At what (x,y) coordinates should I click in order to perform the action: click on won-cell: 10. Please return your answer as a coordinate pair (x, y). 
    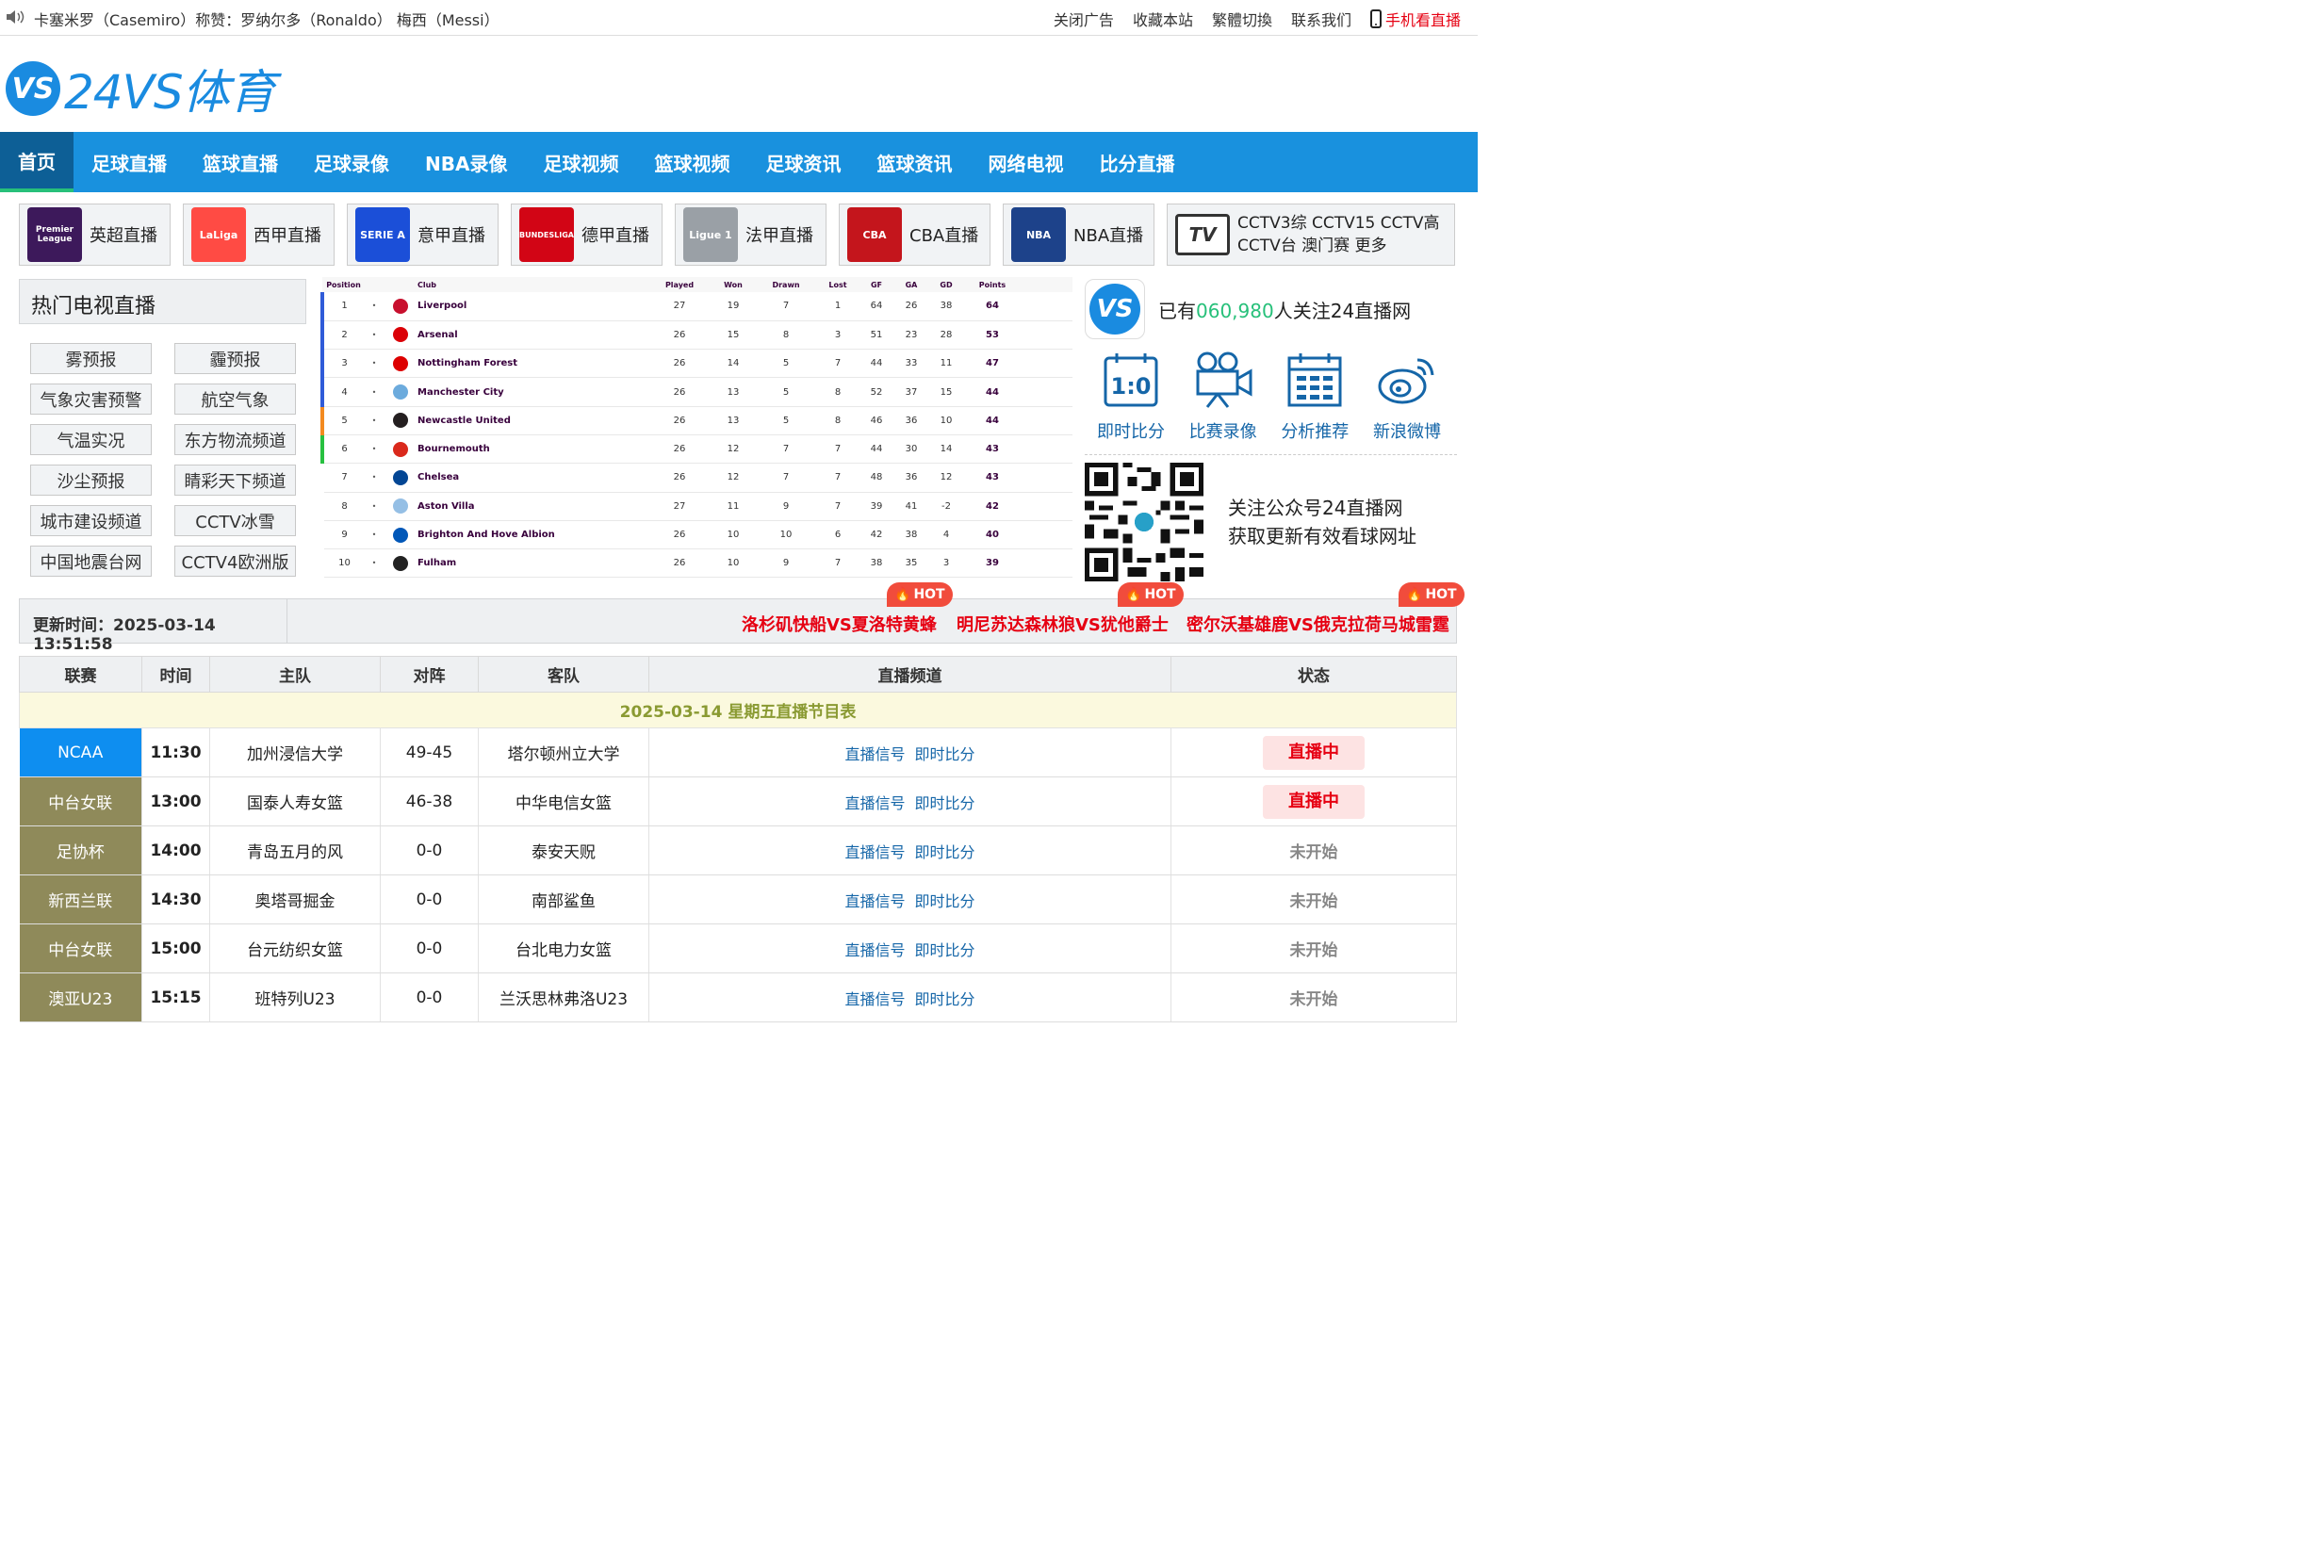
    Looking at the image, I should click on (733, 535).